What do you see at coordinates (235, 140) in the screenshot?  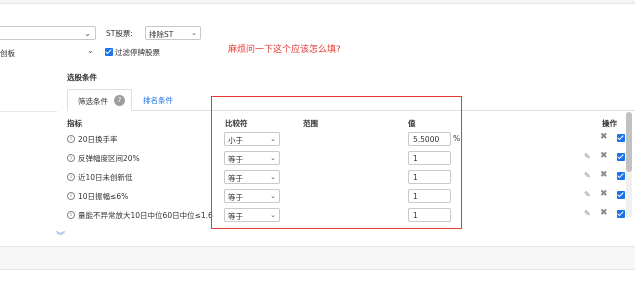 I see `comparator-value: 小于` at bounding box center [235, 140].